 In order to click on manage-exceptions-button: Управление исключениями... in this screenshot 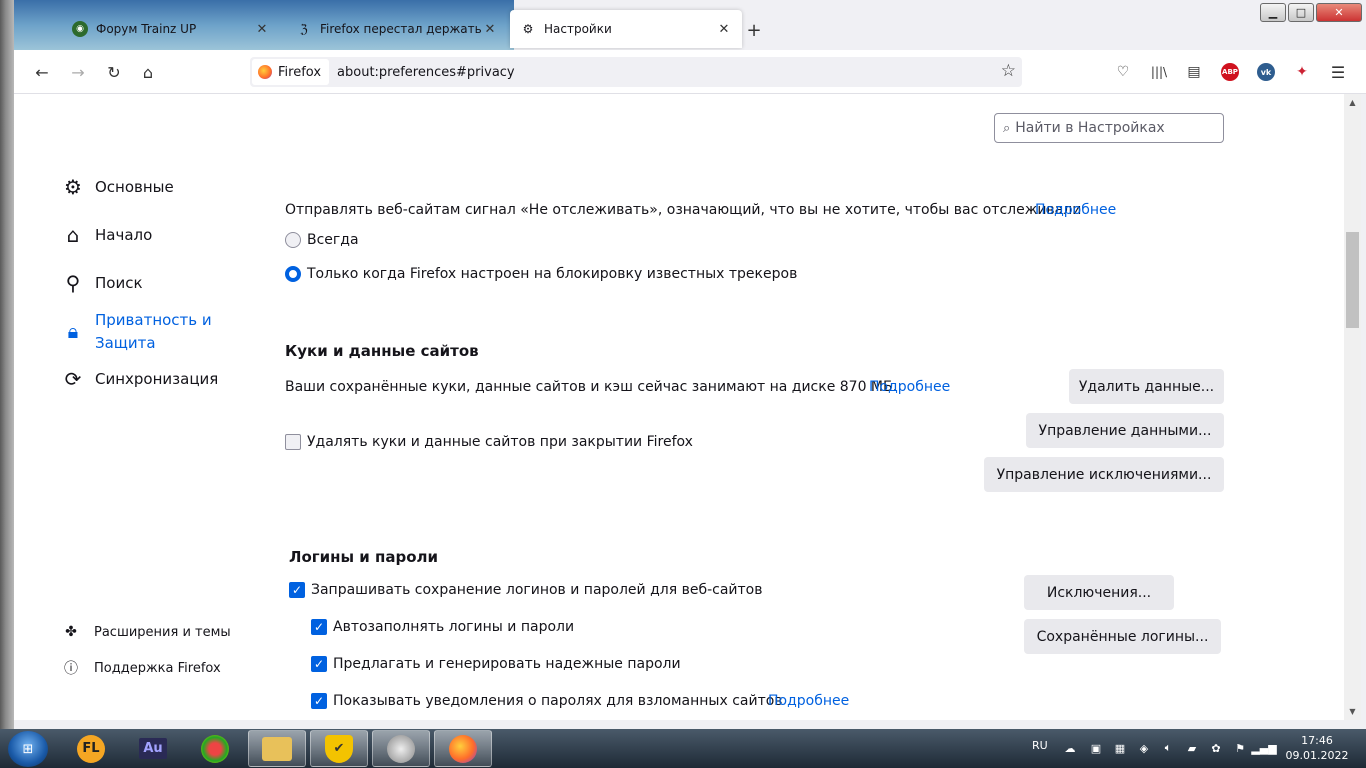, I will do `click(1104, 474)`.